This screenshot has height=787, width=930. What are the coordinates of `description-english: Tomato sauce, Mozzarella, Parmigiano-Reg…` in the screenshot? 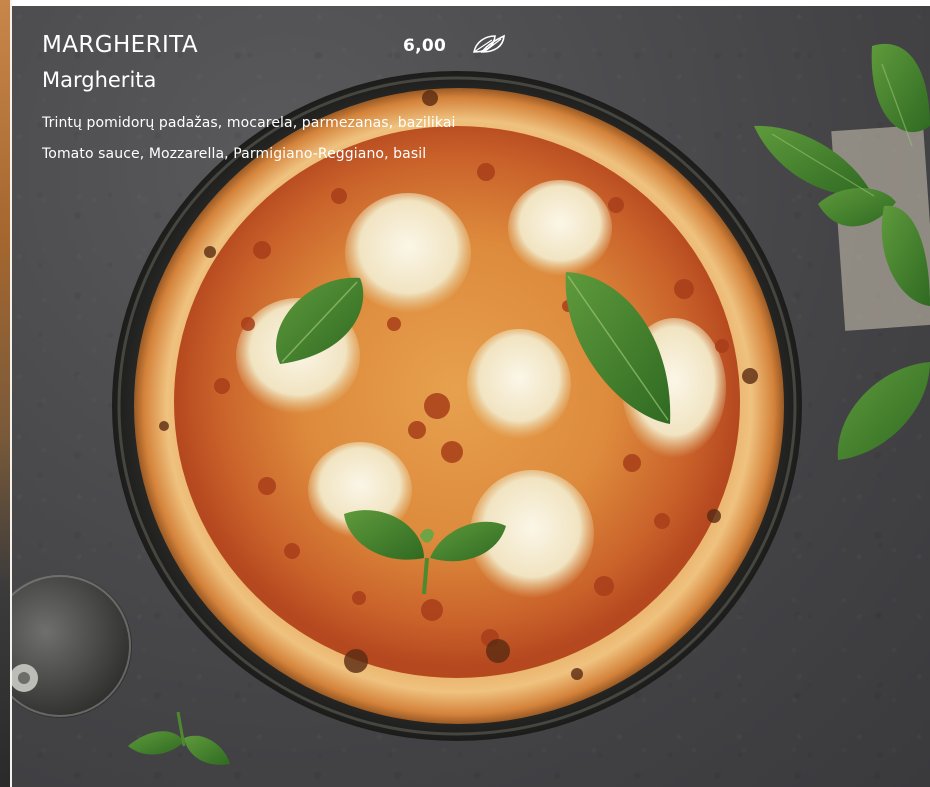 It's located at (234, 154).